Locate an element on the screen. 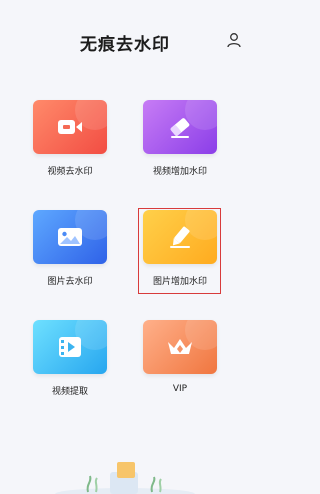  eraser-icon is located at coordinates (180, 128).